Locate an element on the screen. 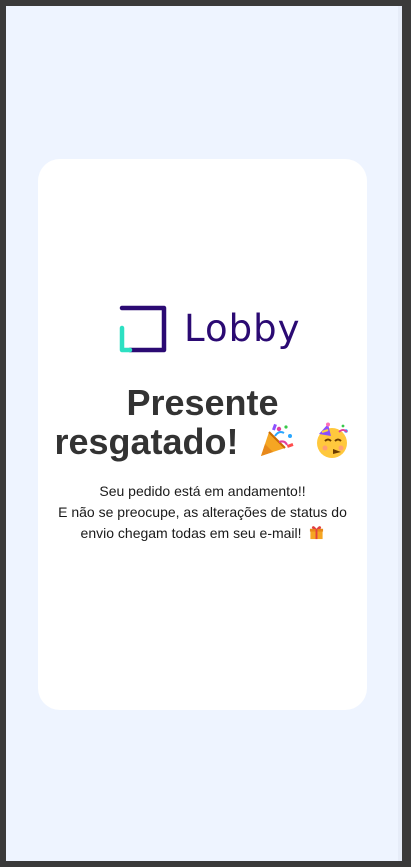  lobby-logo-wordmark: Lobby is located at coordinates (242, 328).